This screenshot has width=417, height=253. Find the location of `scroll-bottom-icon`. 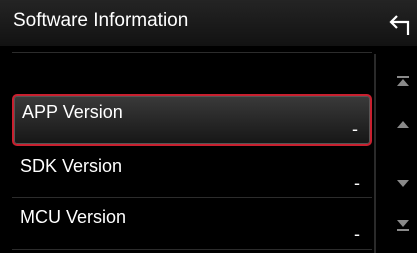

scroll-bottom-icon is located at coordinates (403, 225).